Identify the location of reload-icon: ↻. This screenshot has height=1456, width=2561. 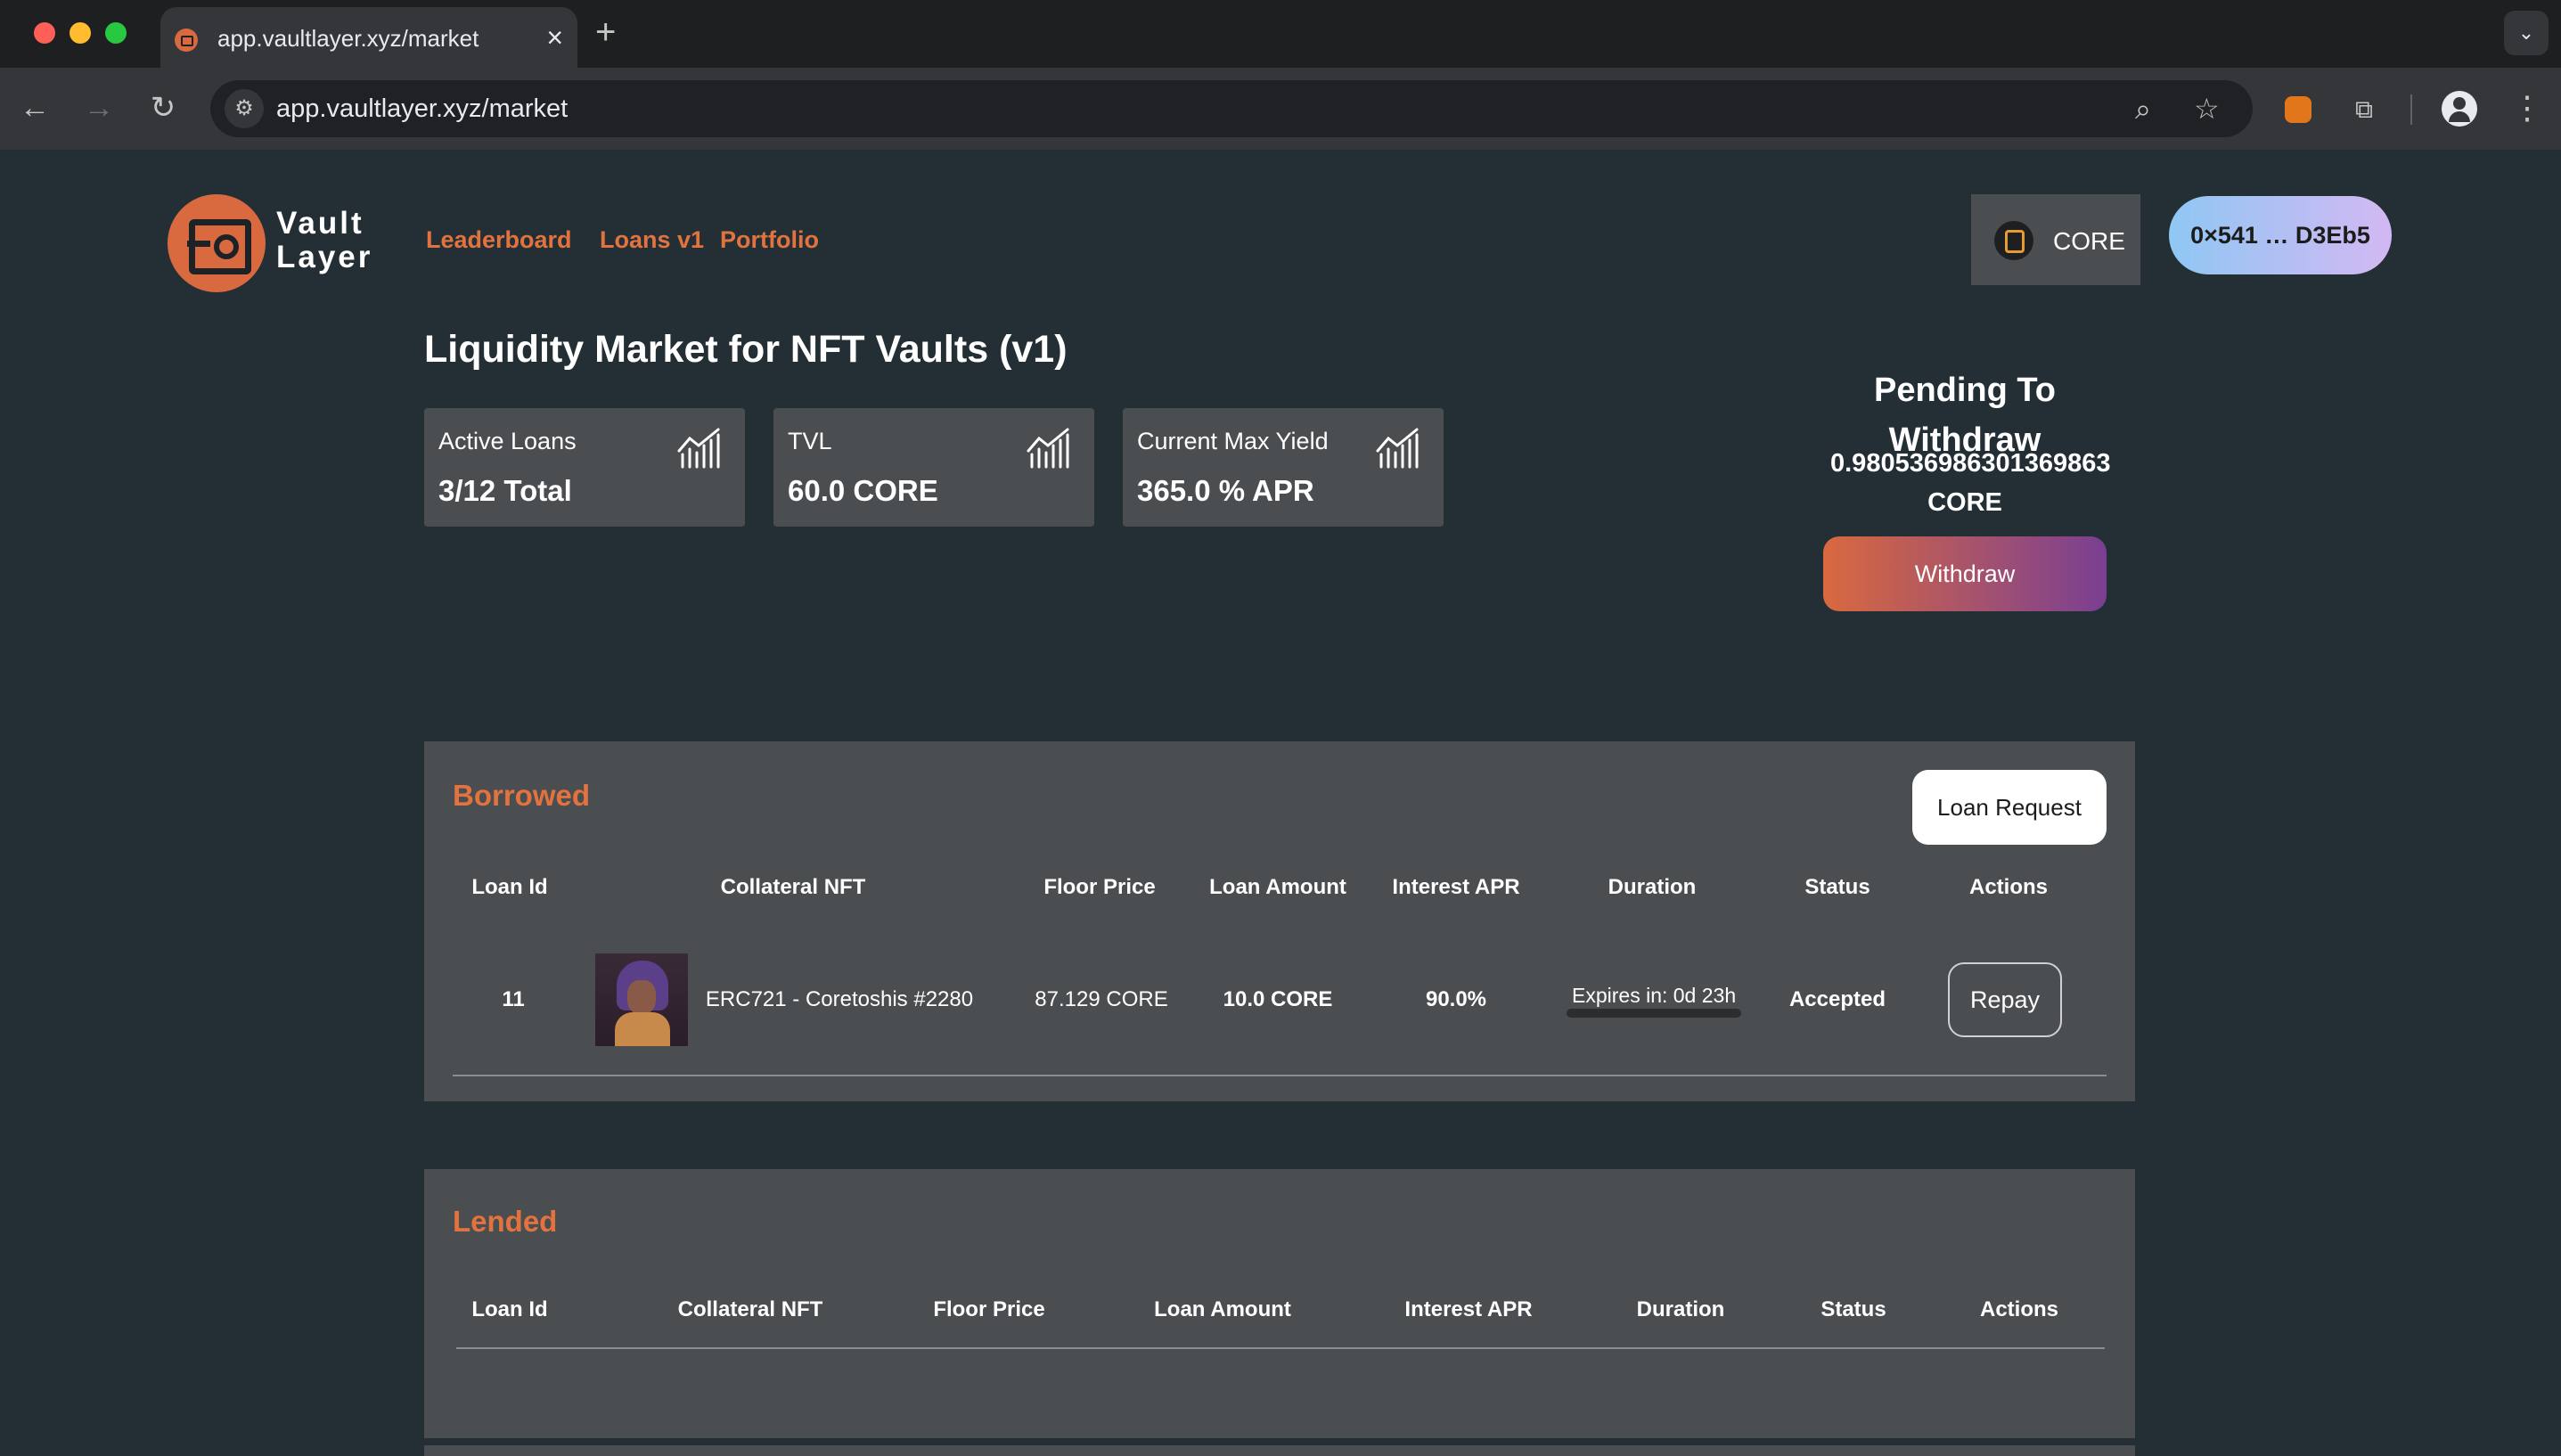
(163, 108).